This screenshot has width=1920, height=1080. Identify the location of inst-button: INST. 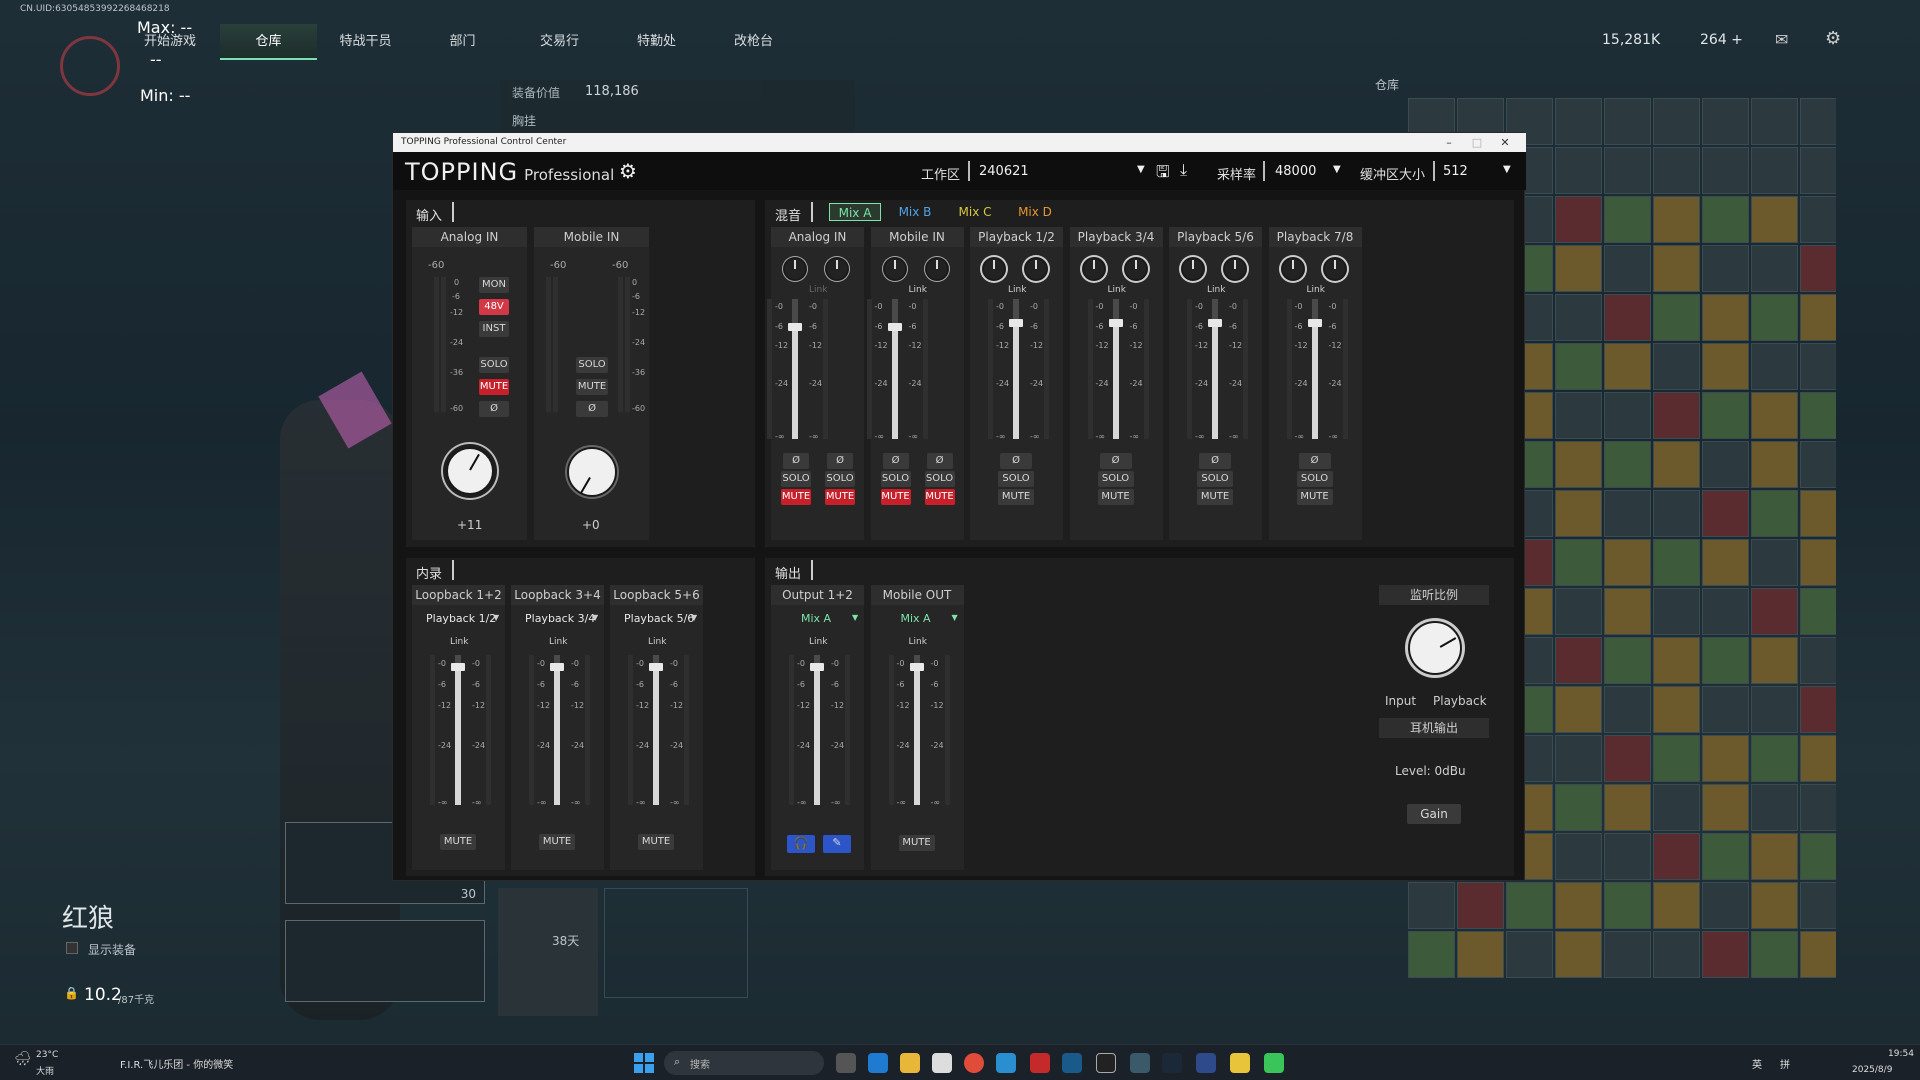
(494, 329).